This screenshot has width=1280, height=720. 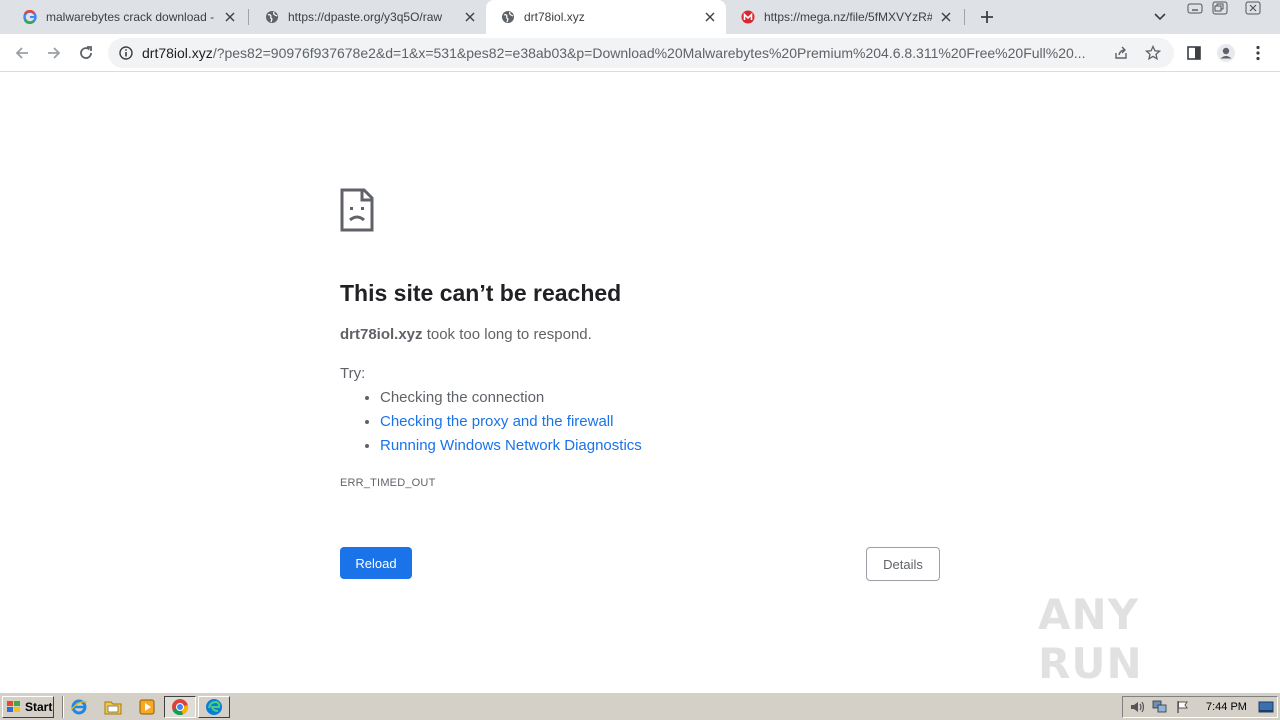 I want to click on tab-mega: https://mega.nz/file/5fMXVYzR#2ym, so click(x=844, y=17).